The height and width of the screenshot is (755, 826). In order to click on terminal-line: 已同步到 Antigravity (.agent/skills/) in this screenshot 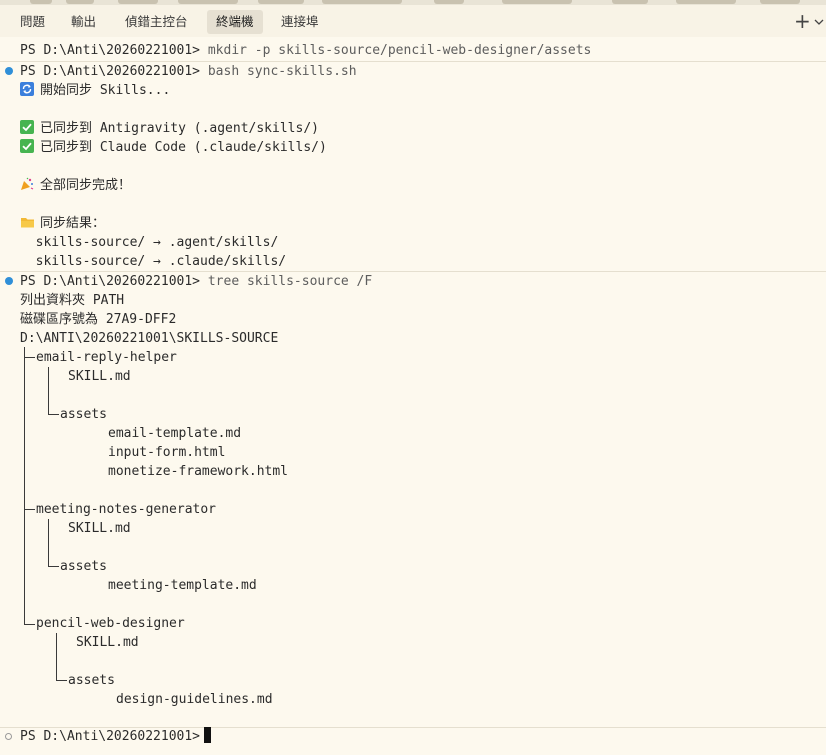, I will do `click(169, 128)`.